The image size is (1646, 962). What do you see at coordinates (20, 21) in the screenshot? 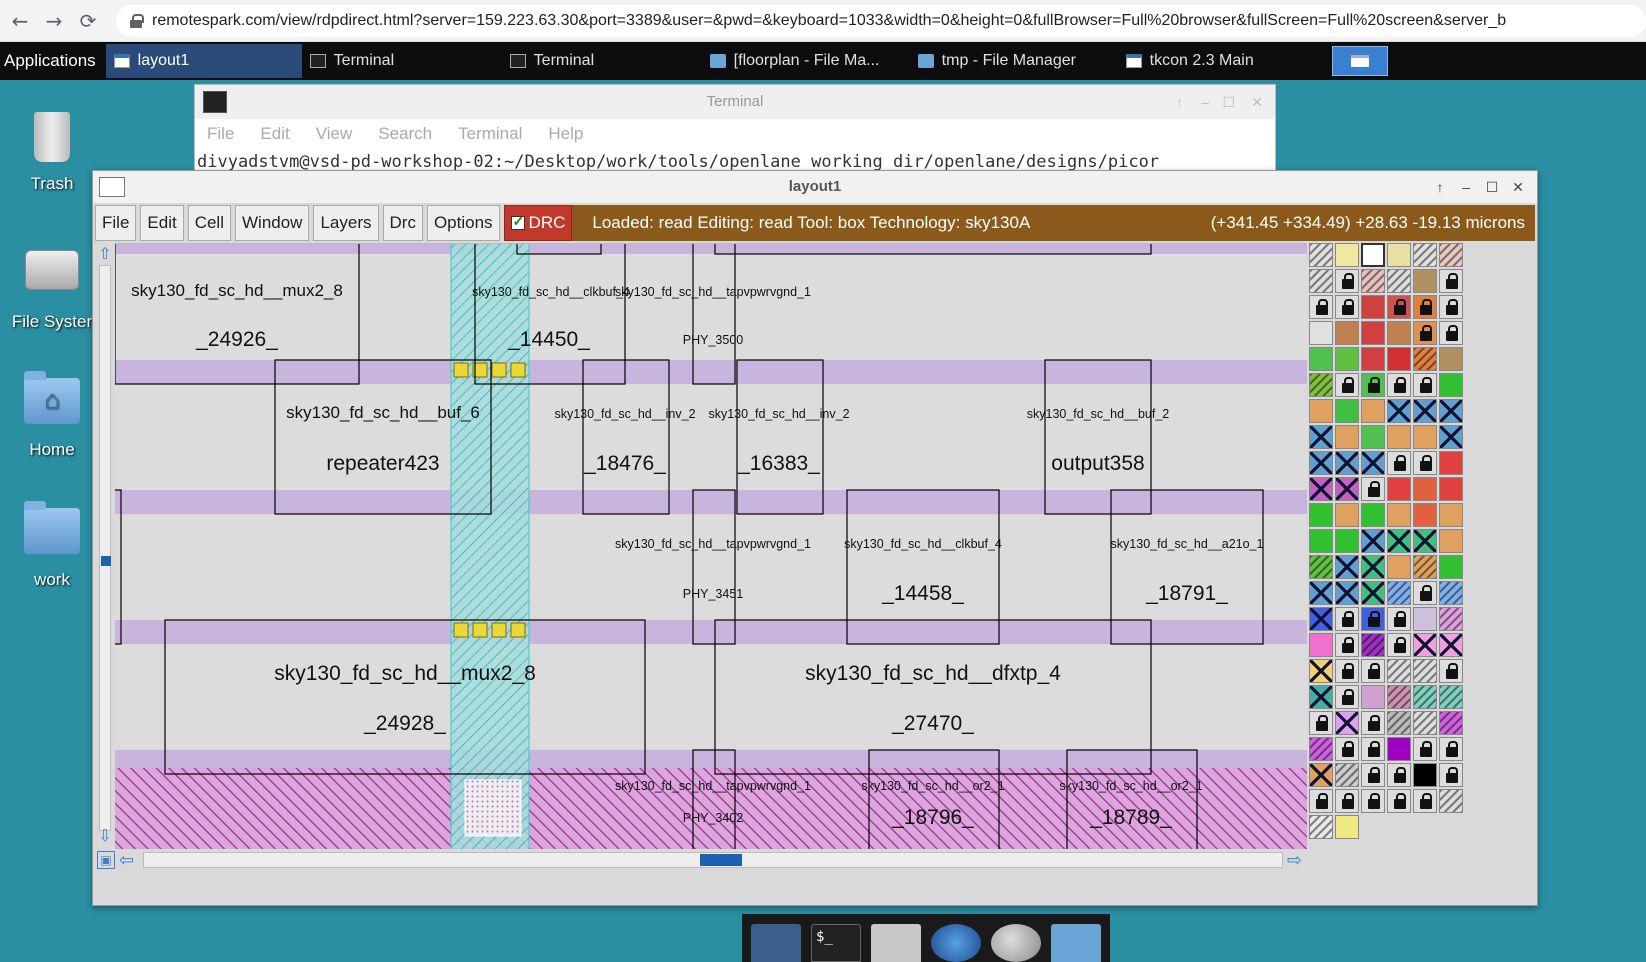
I see `back-arrow-icon: ←` at bounding box center [20, 21].